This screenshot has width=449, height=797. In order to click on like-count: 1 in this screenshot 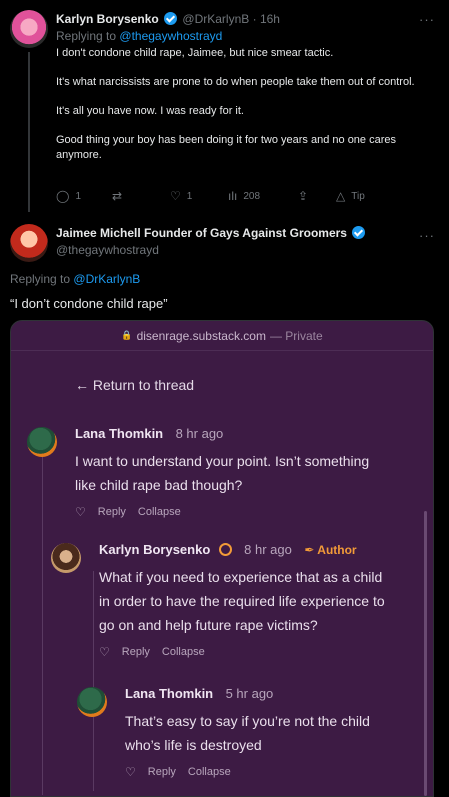, I will do `click(189, 196)`.